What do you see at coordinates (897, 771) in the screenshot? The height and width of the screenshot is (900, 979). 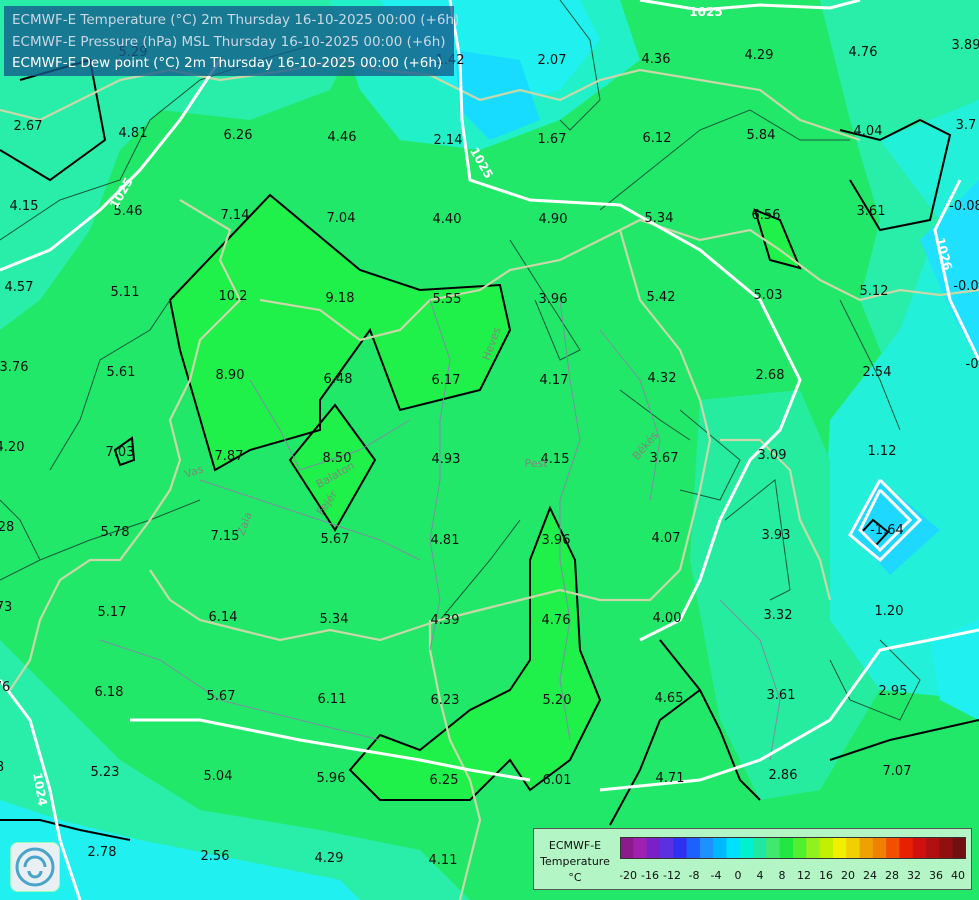 I see `temperature-value-label: 7.07` at bounding box center [897, 771].